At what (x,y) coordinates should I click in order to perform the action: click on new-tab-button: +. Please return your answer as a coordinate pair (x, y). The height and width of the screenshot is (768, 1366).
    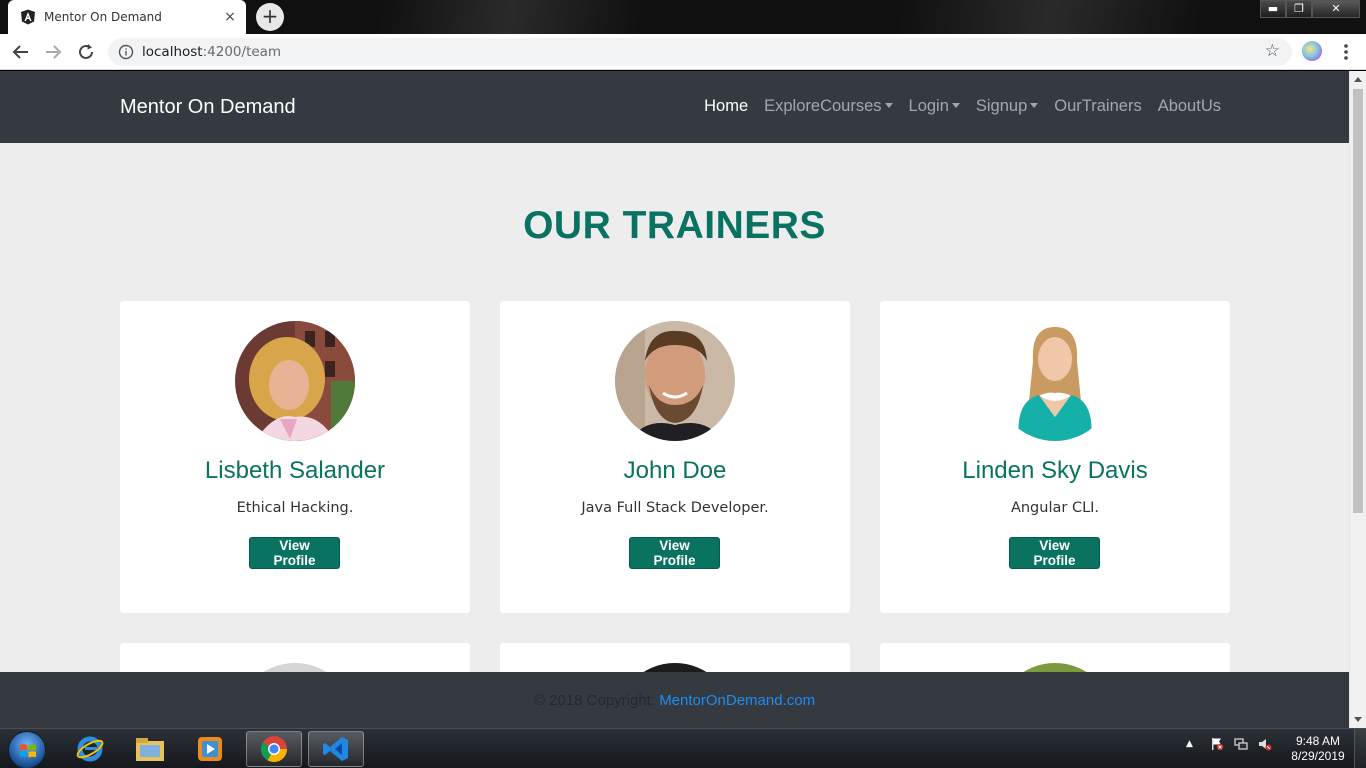
    Looking at the image, I should click on (270, 17).